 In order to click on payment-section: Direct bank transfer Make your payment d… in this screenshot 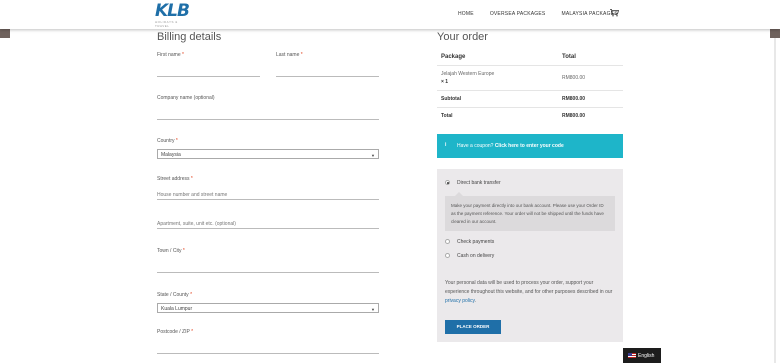, I will do `click(530, 255)`.